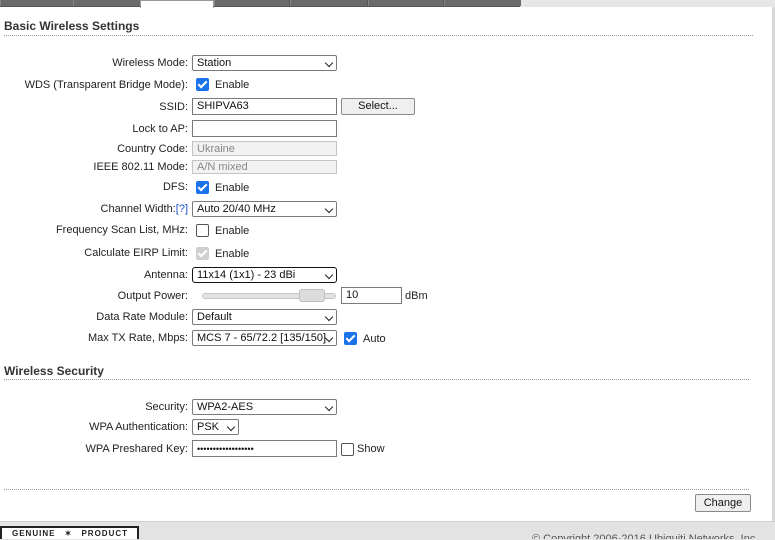 Image resolution: width=775 pixels, height=540 pixels. I want to click on freq-scan-label: Frequency Scan List, MHz:, so click(121, 230).